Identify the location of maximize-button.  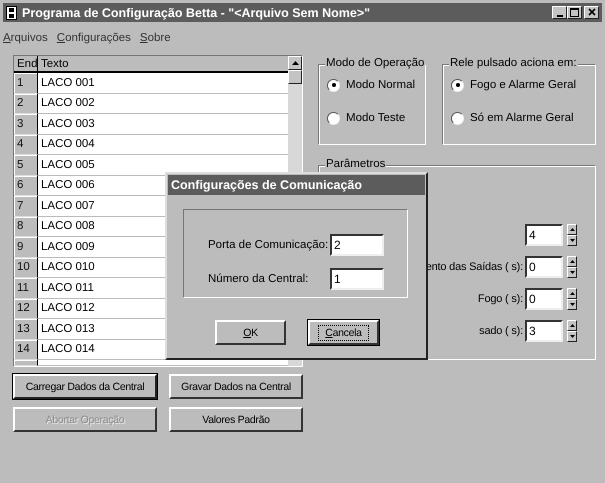
(574, 12).